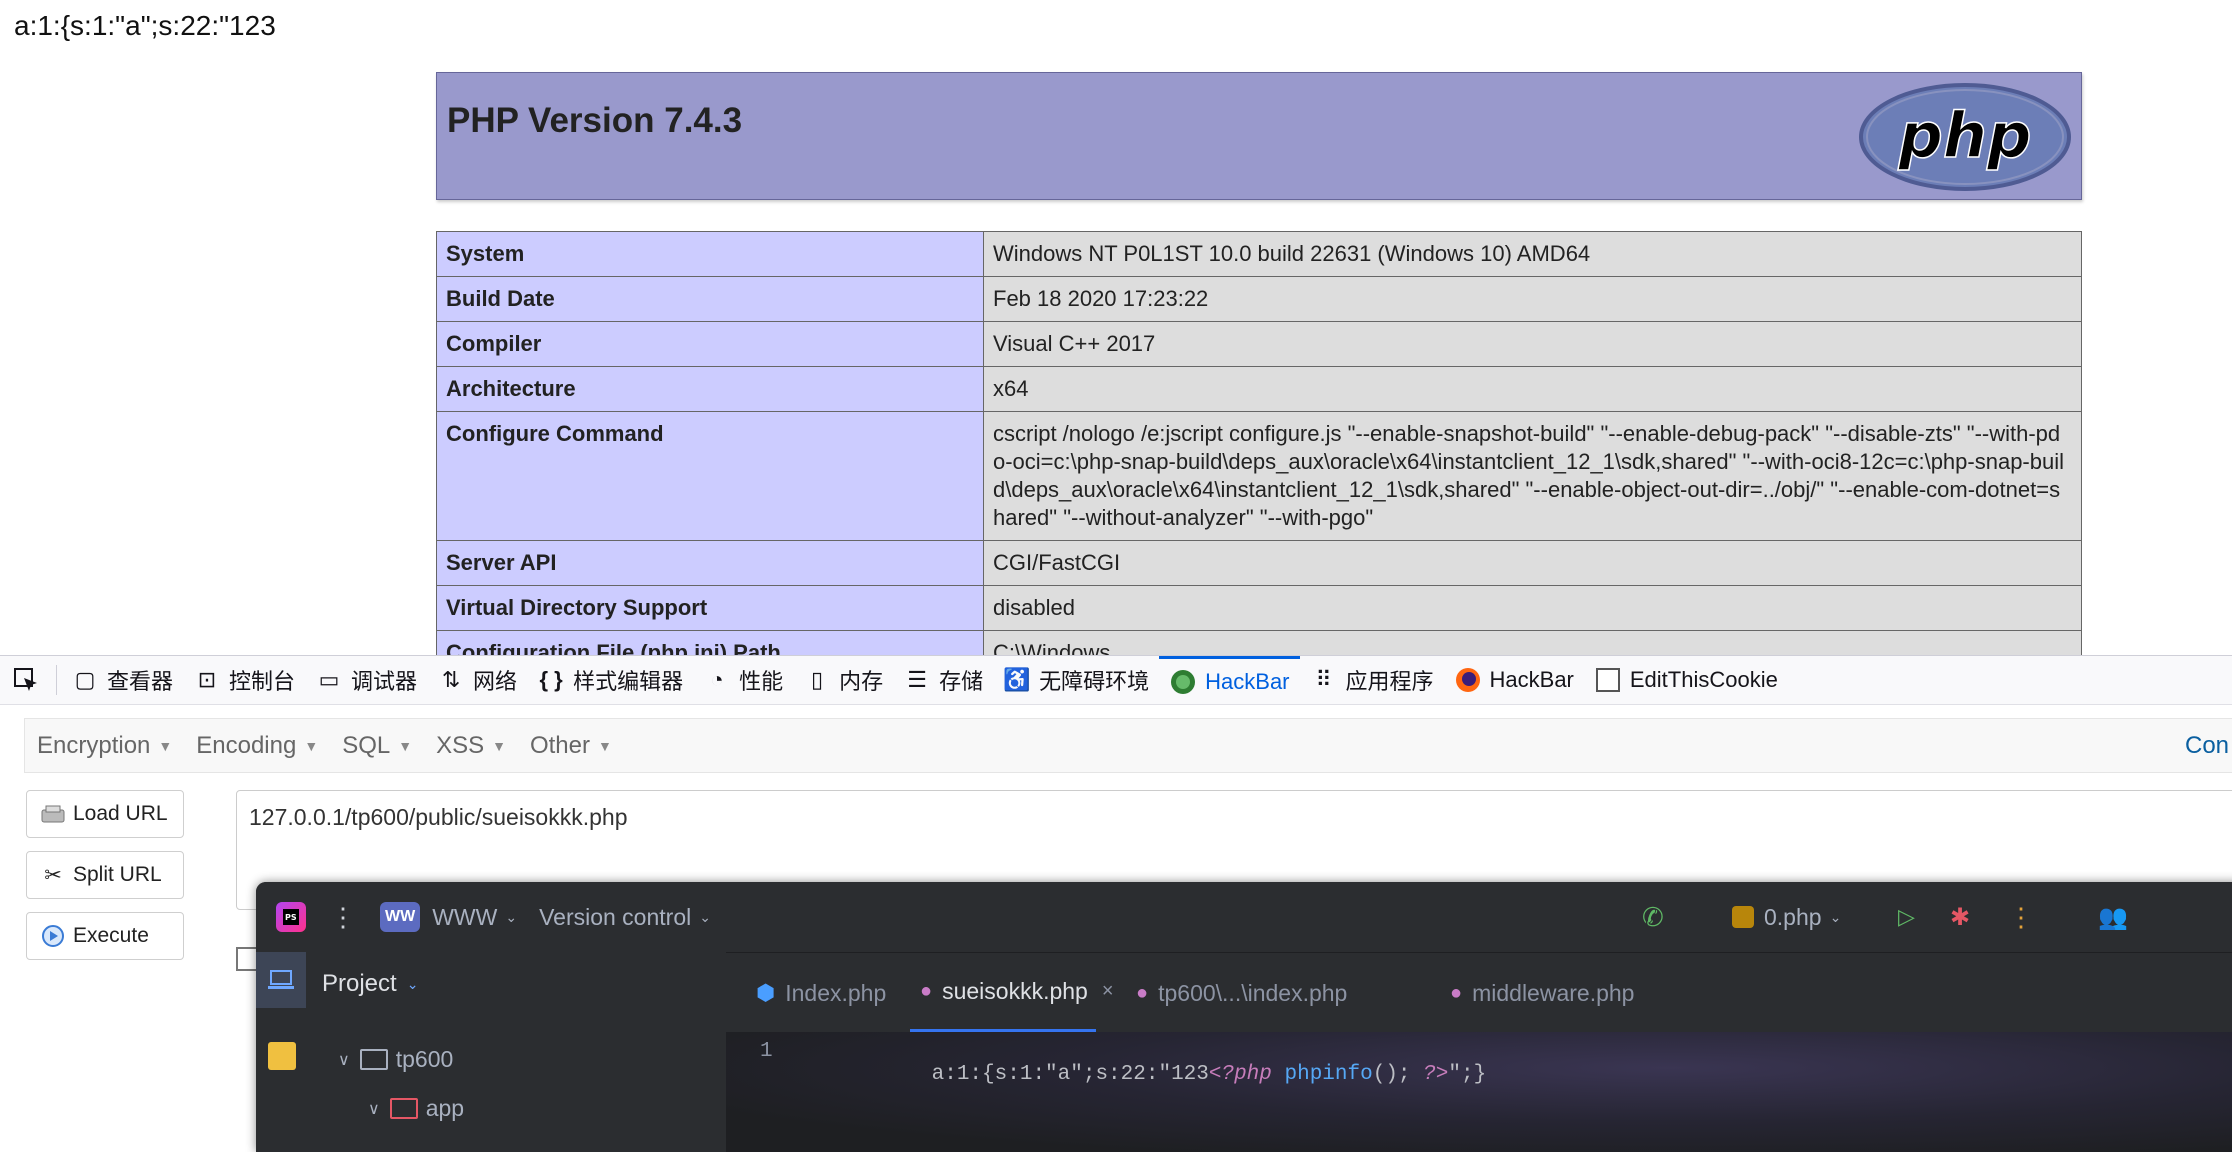 The width and height of the screenshot is (2232, 1152). What do you see at coordinates (1015, 990) in the screenshot?
I see `tab-label: sueisokkk.php` at bounding box center [1015, 990].